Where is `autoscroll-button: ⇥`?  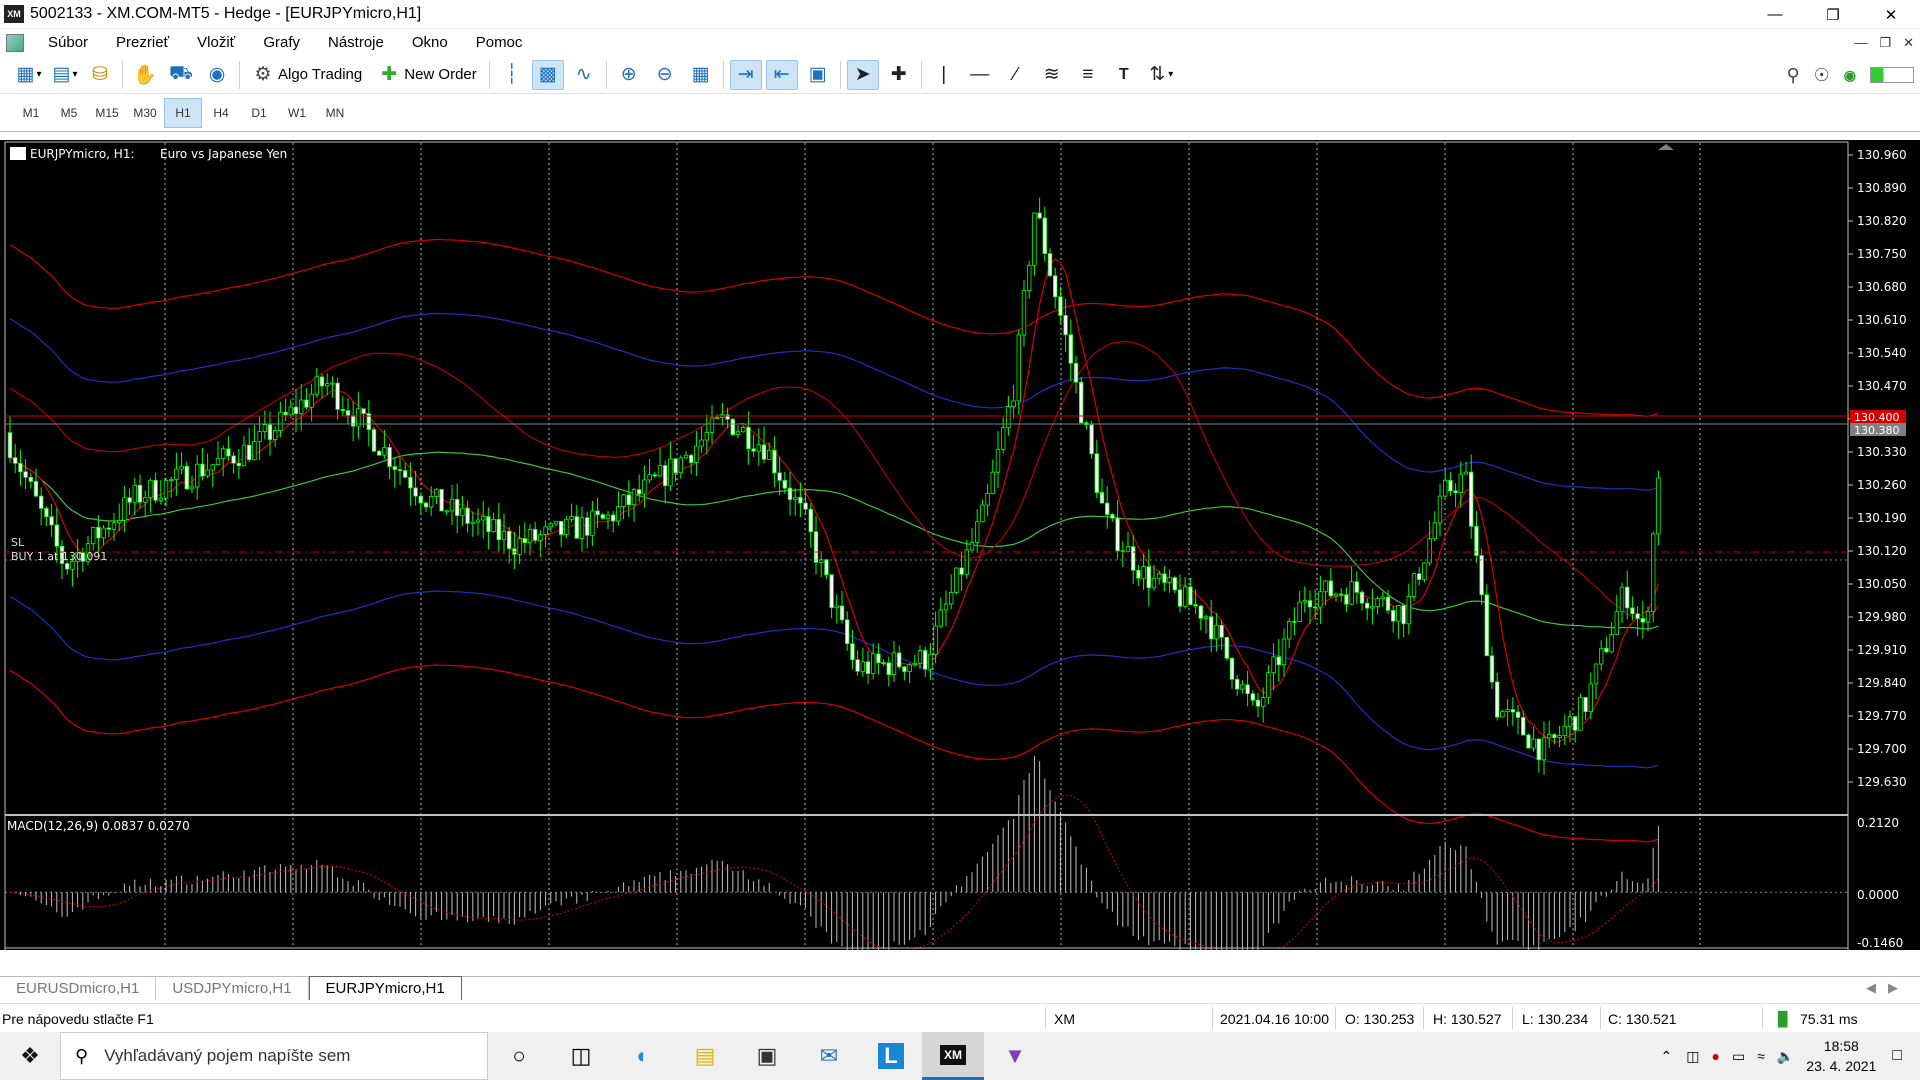
autoscroll-button: ⇥ is located at coordinates (745, 74).